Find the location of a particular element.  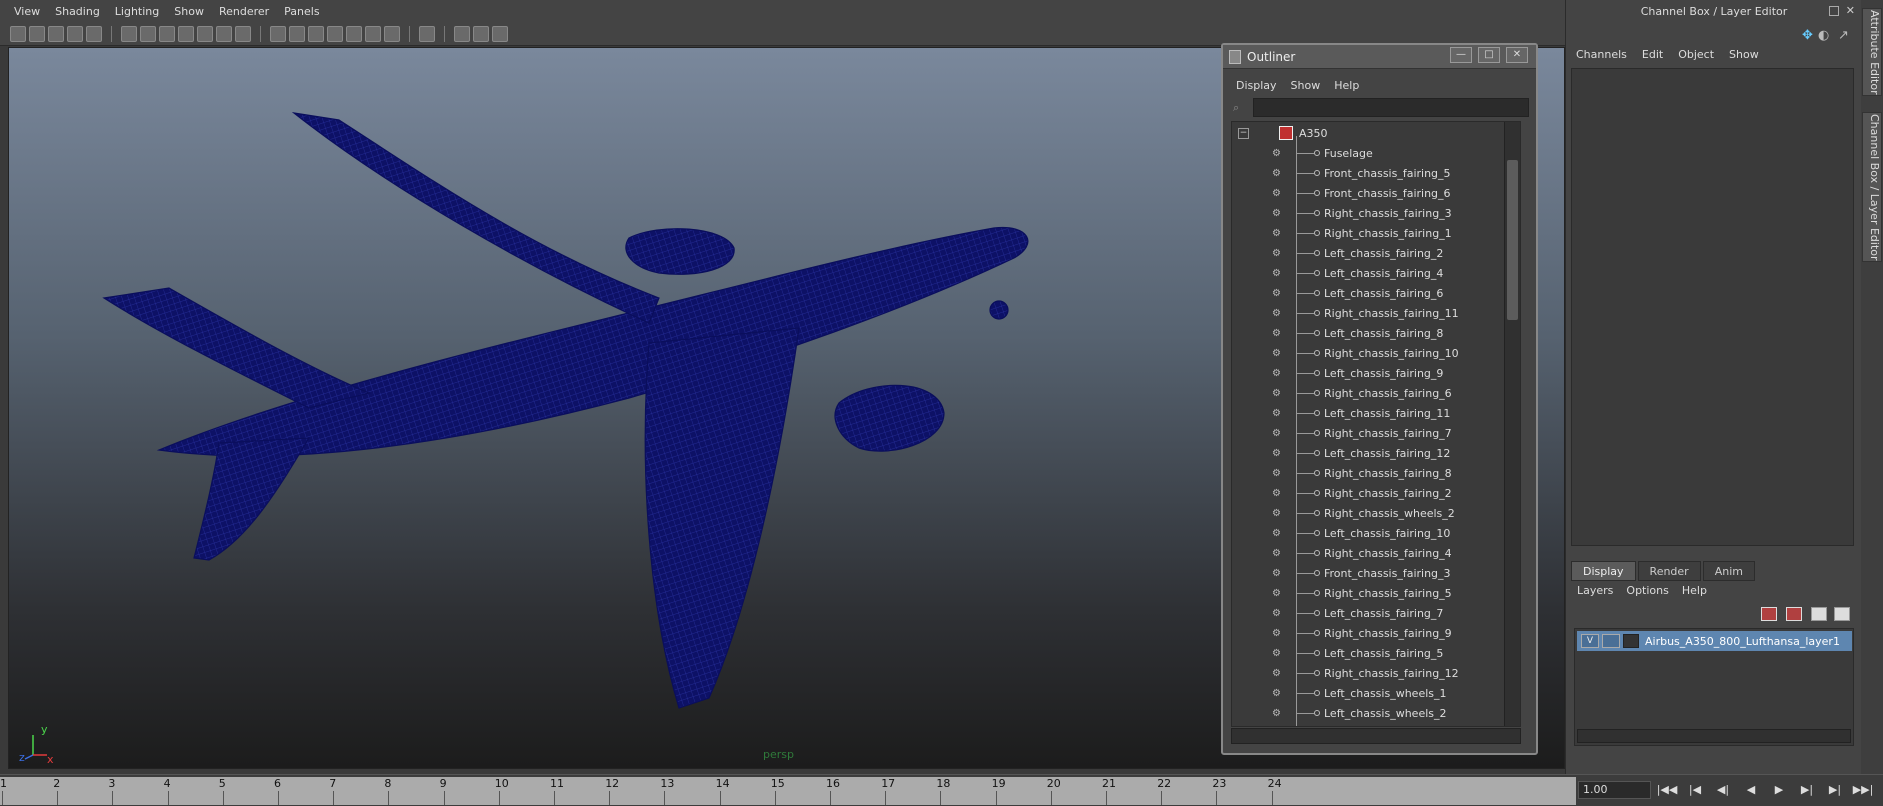

grease-pencil-icon is located at coordinates (94, 33).